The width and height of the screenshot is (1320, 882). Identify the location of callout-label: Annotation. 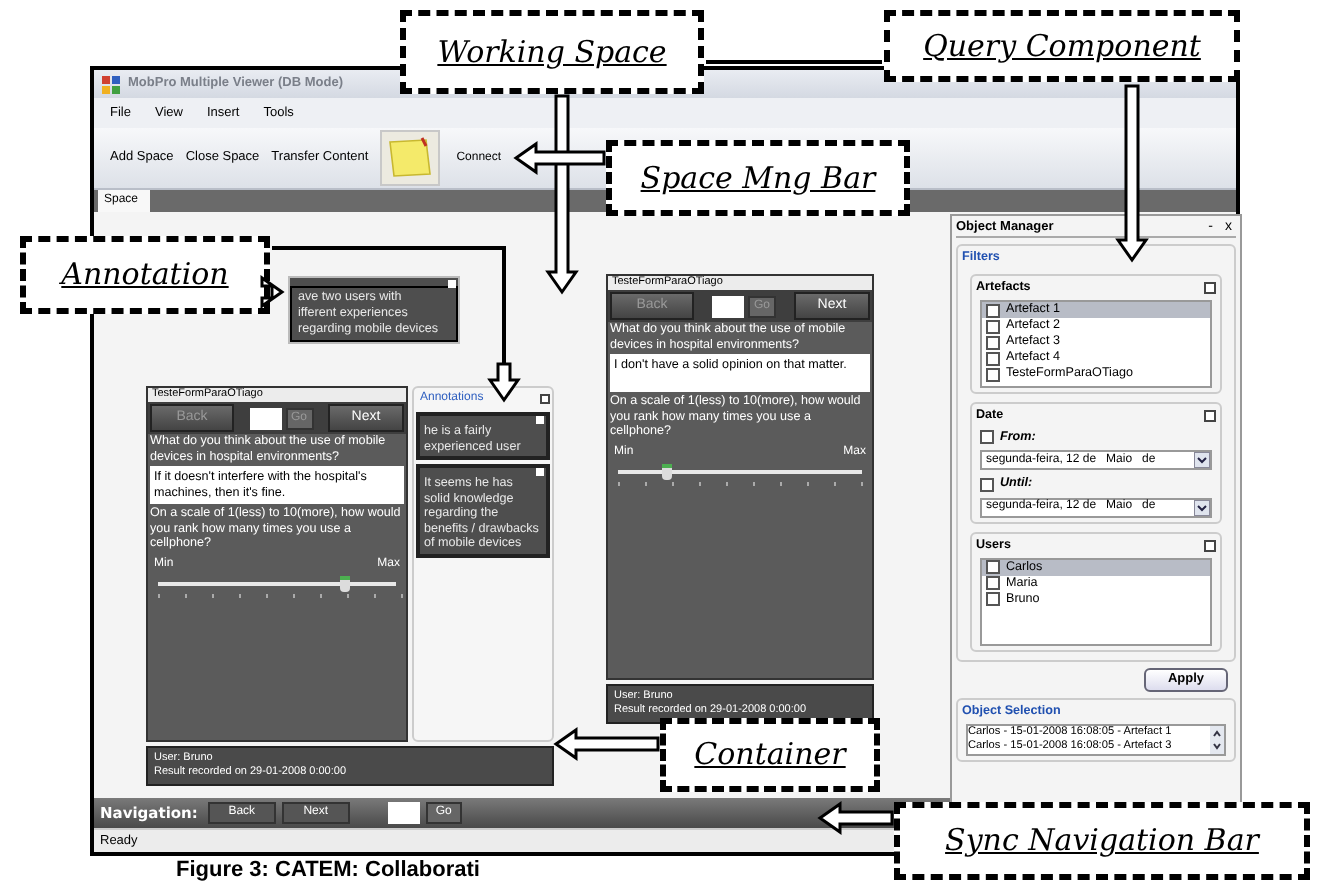
(145, 275).